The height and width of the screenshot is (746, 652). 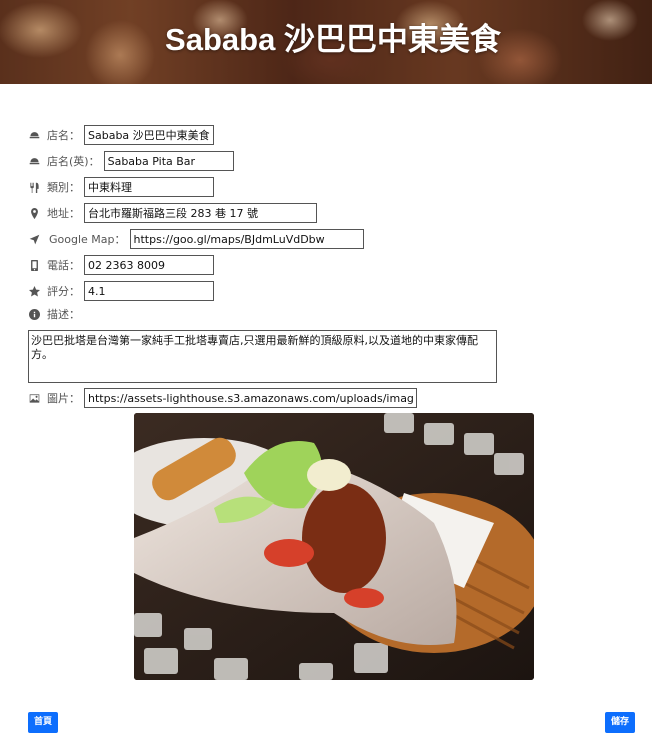 I want to click on field-row-address: 地址：, so click(x=172, y=213).